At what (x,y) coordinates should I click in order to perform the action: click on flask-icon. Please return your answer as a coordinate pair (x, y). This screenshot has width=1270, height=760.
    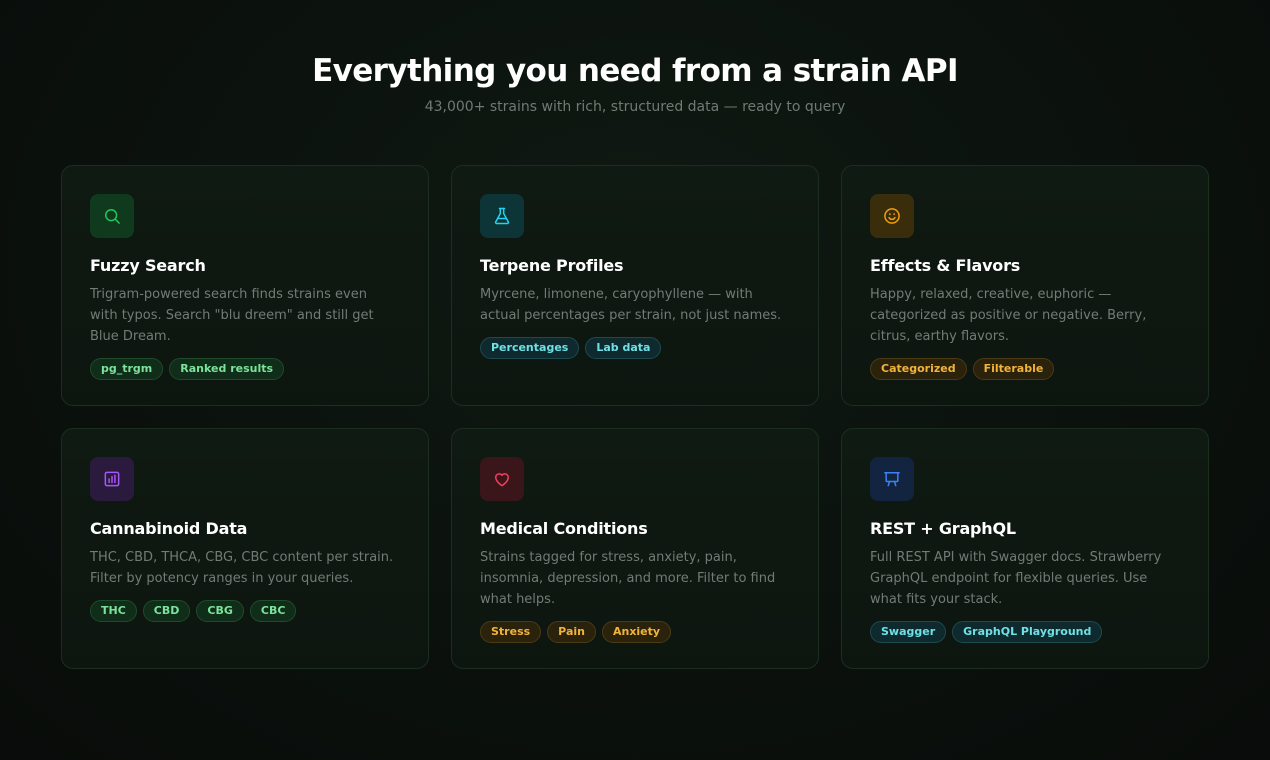
    Looking at the image, I should click on (502, 216).